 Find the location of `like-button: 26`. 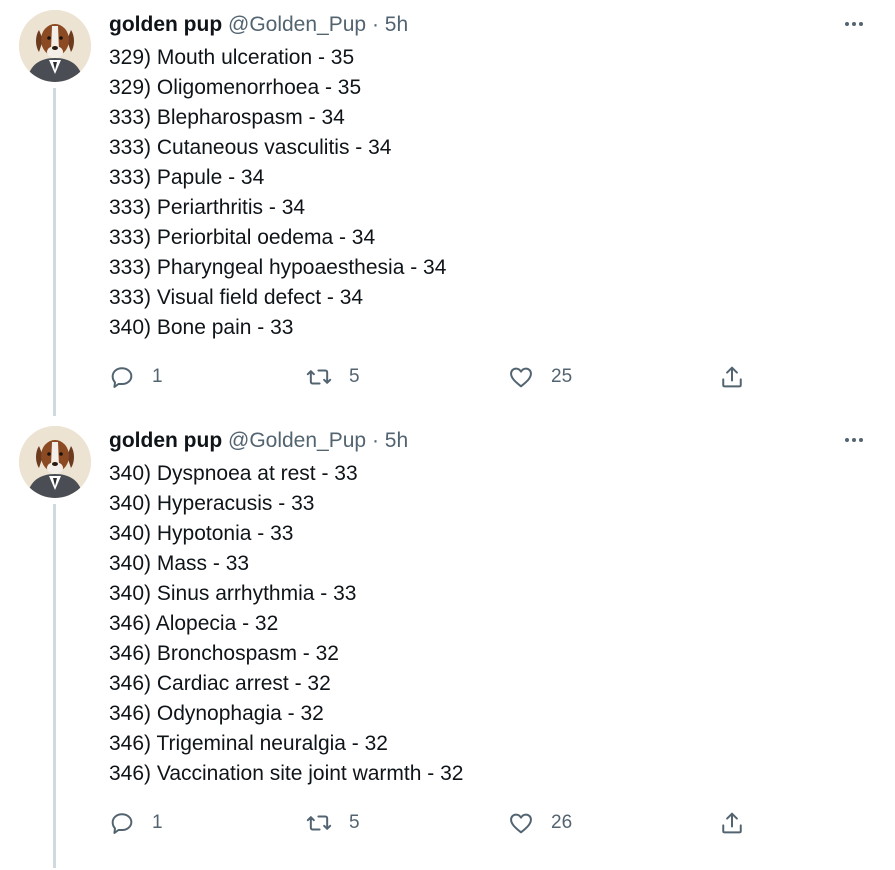

like-button: 26 is located at coordinates (539, 823).